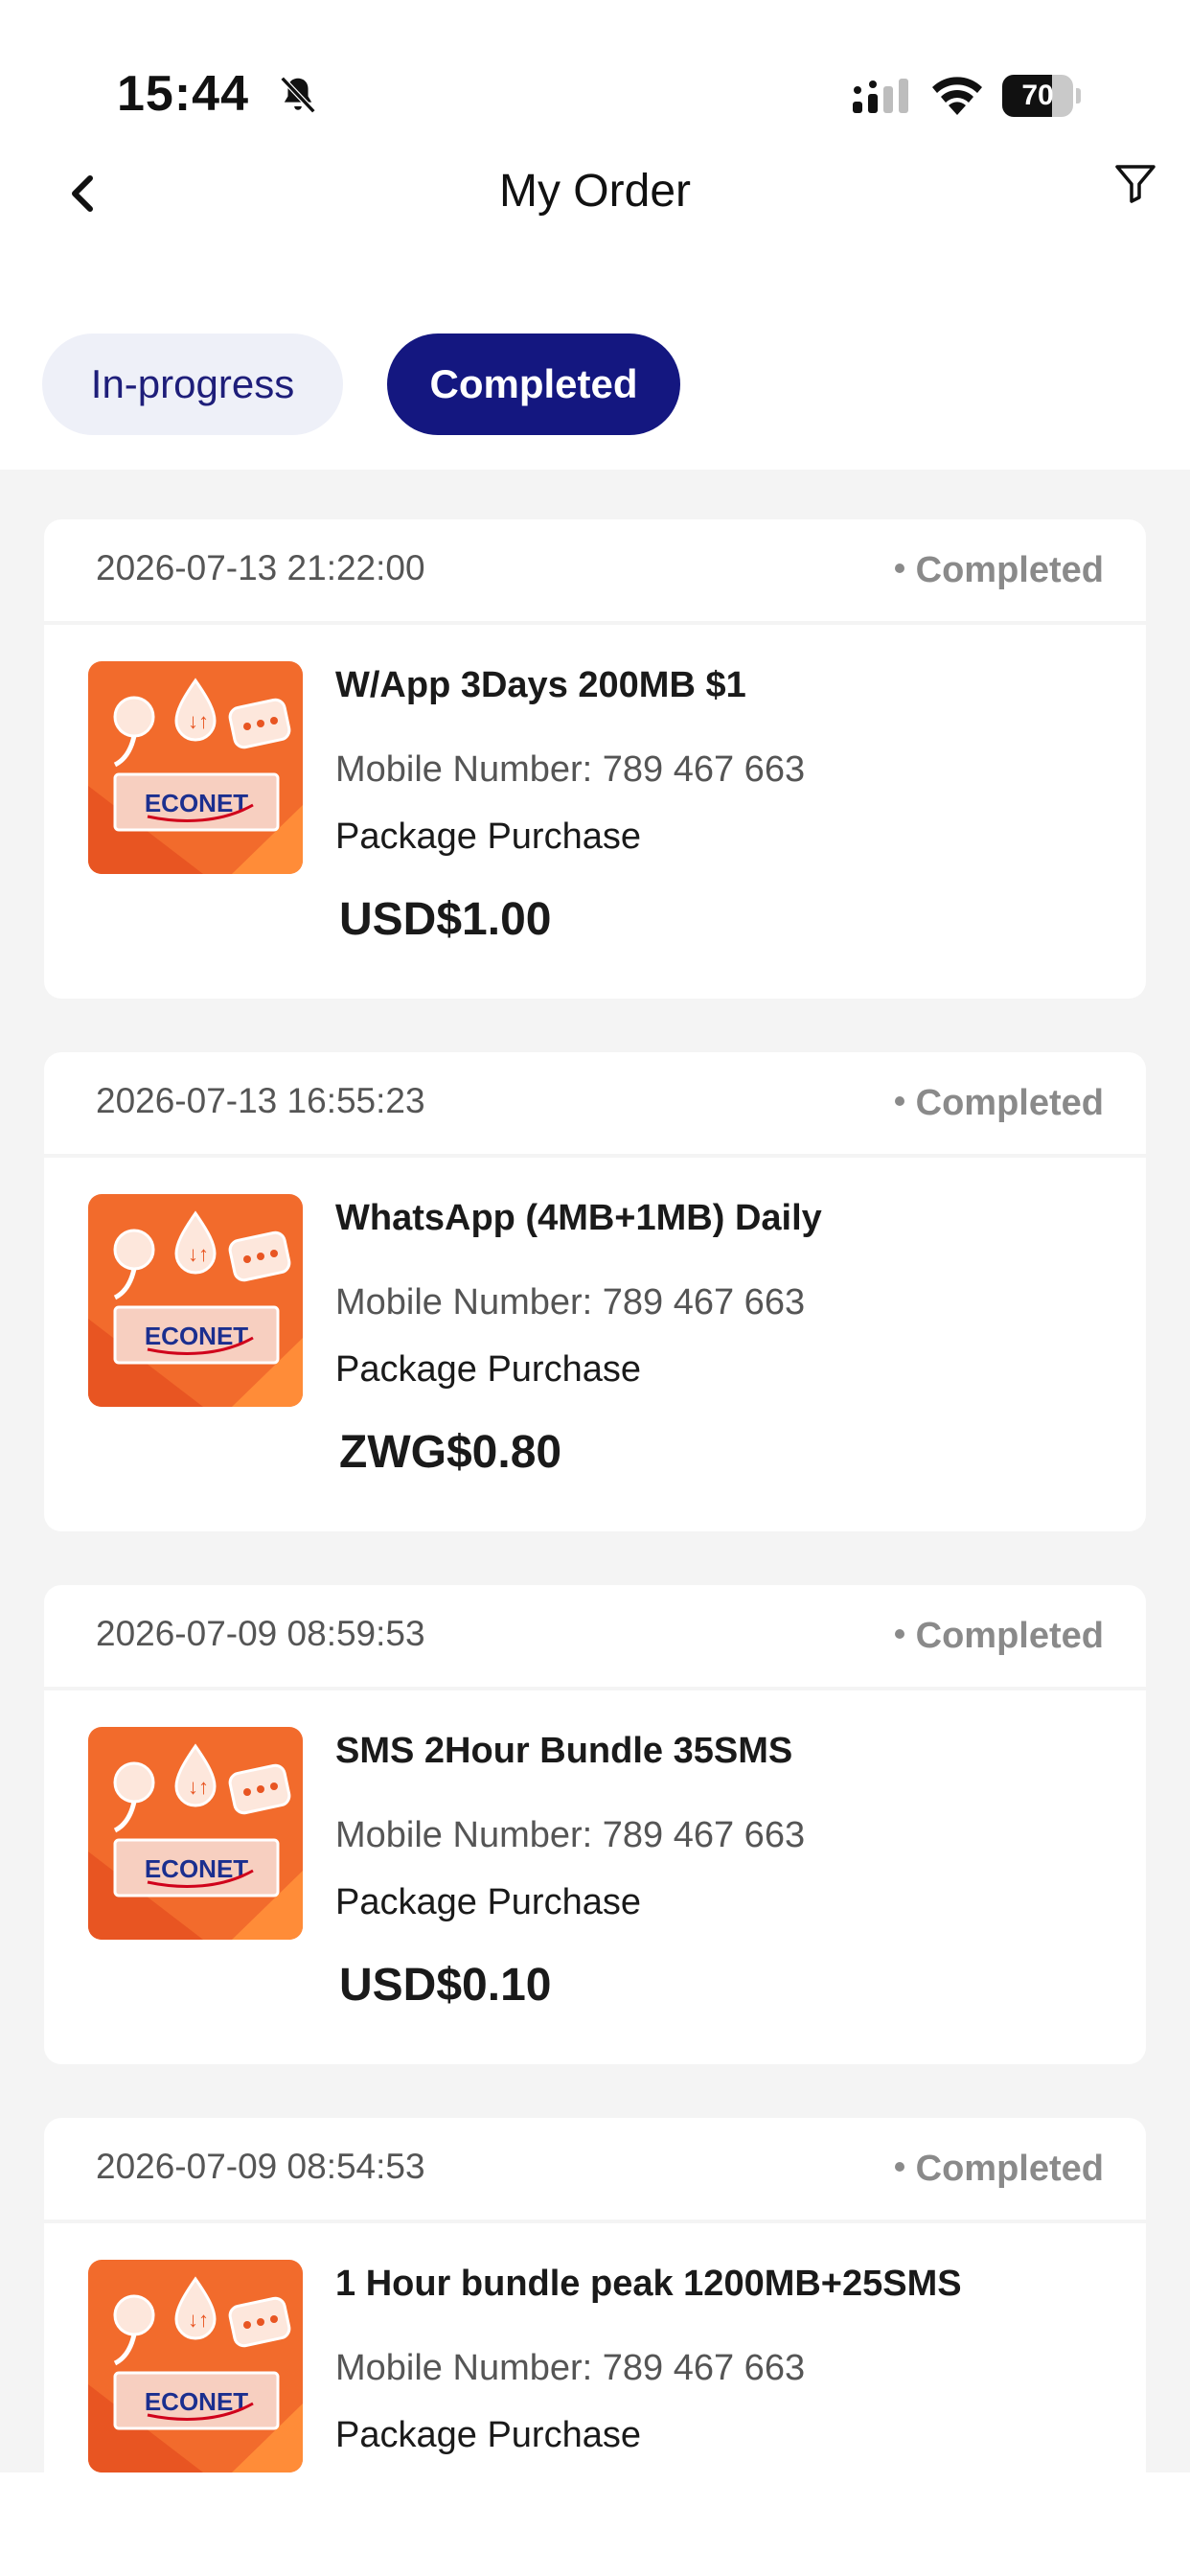 The height and width of the screenshot is (2576, 1190). I want to click on page-title: My Order, so click(594, 191).